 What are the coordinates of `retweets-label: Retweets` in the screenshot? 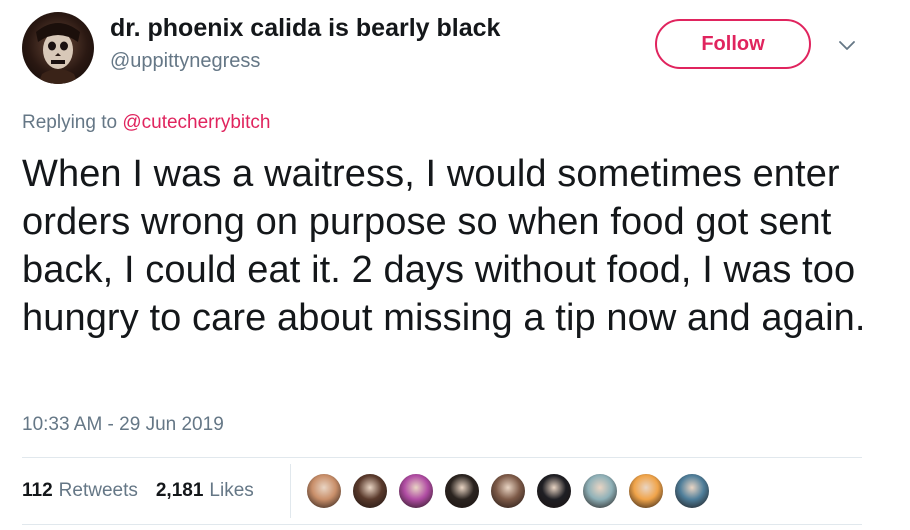 It's located at (98, 490).